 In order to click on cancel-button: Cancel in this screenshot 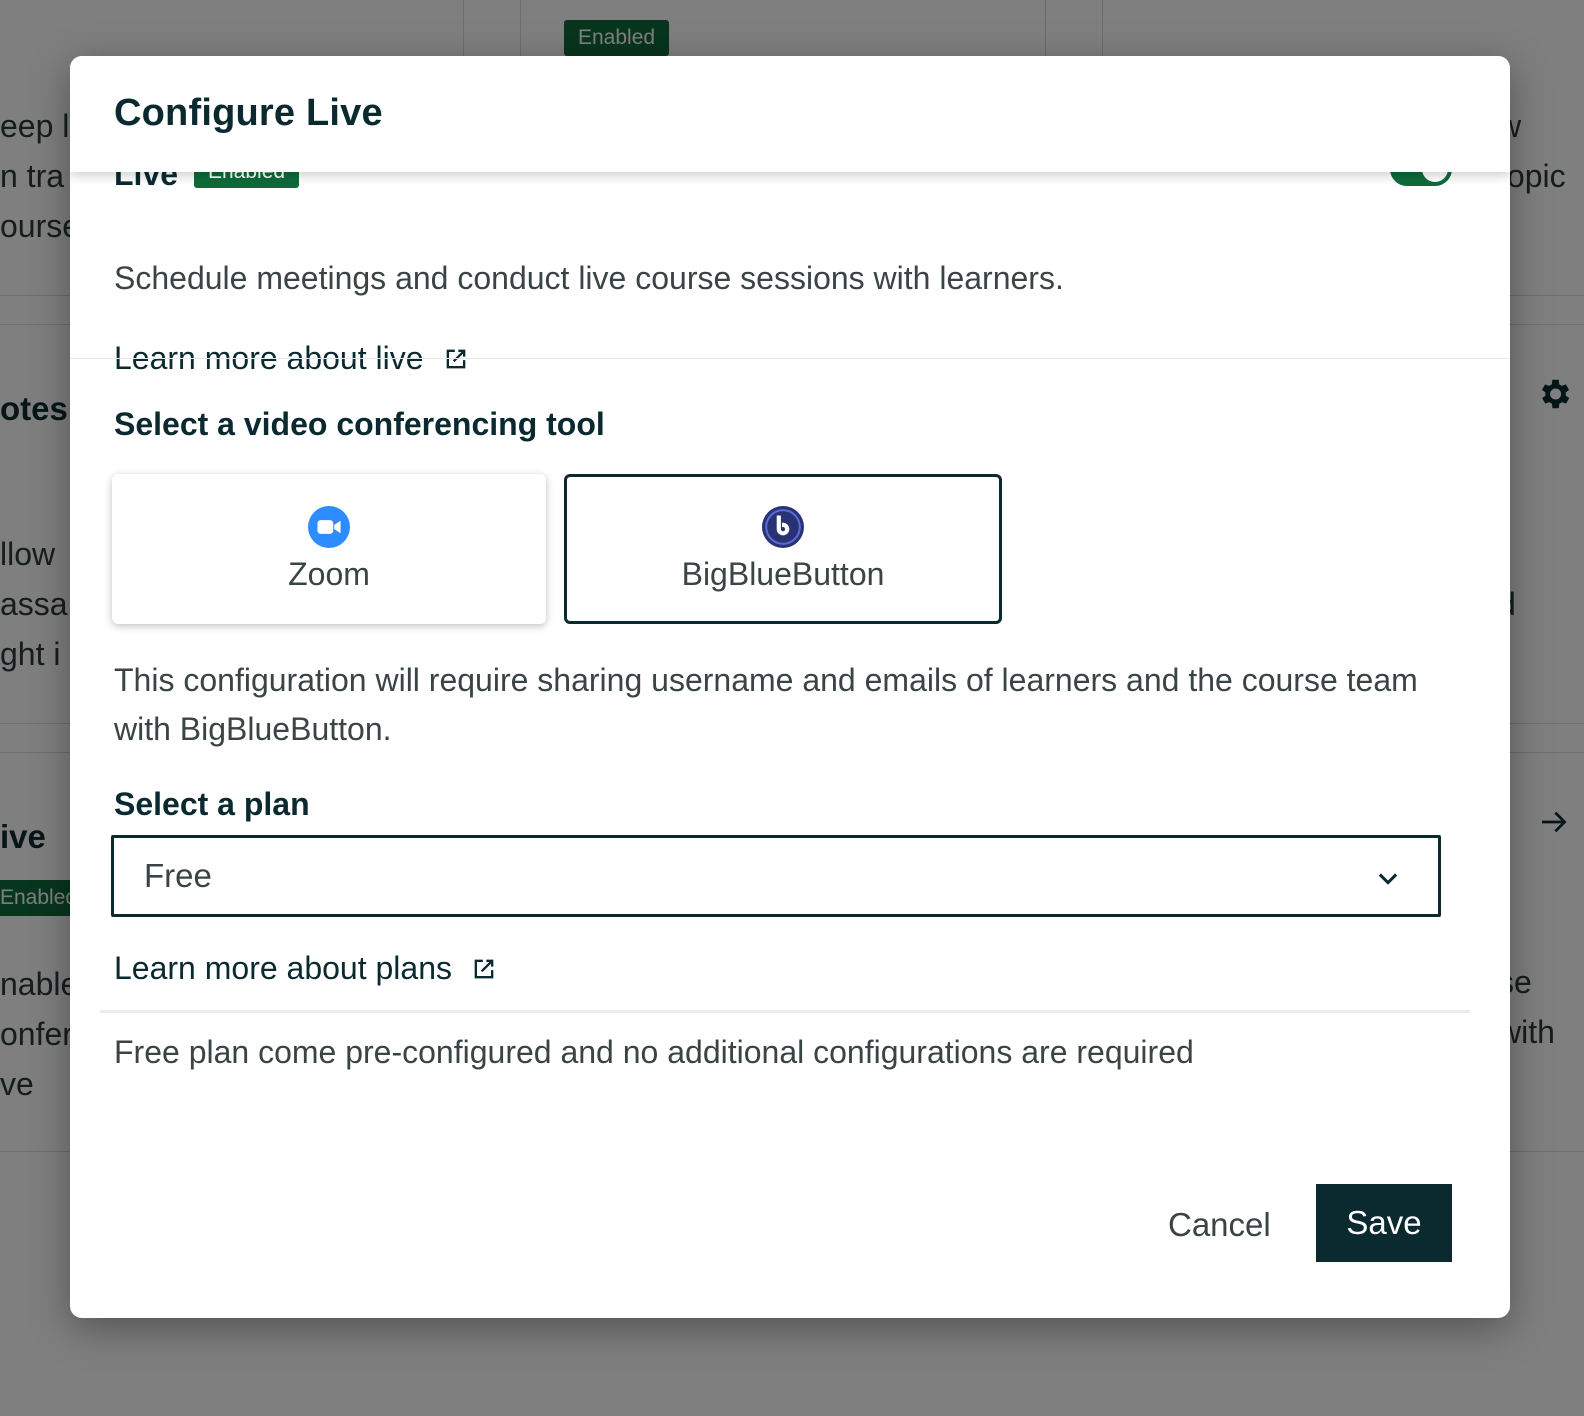, I will do `click(1219, 1225)`.